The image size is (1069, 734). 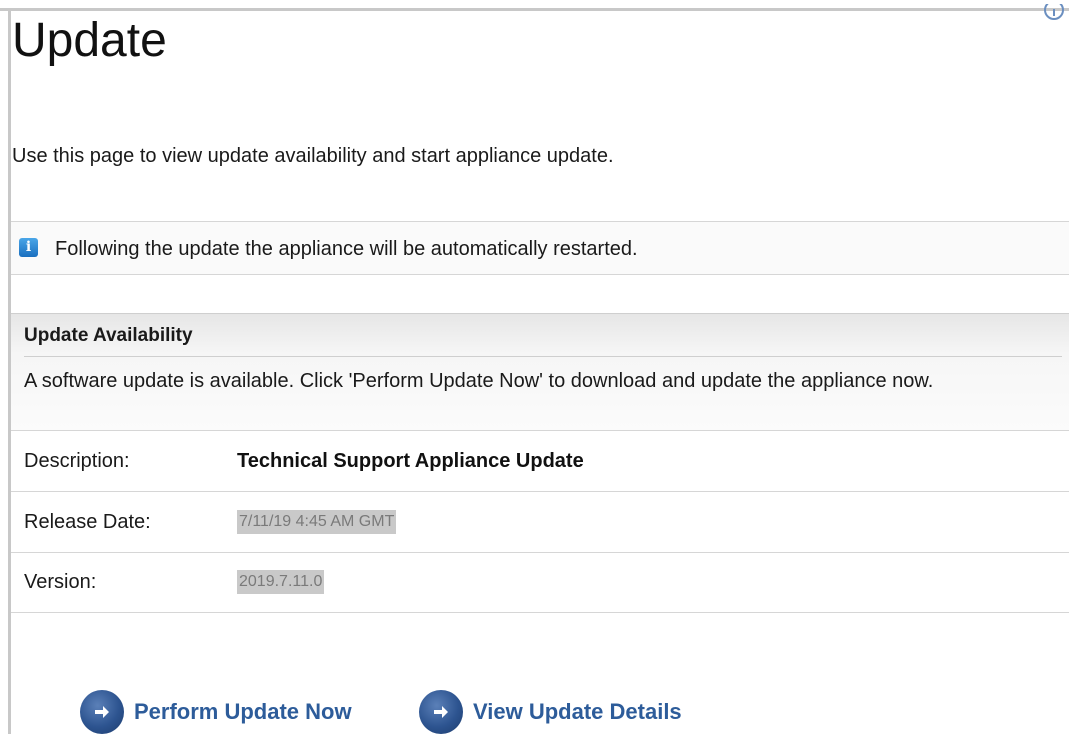 What do you see at coordinates (243, 711) in the screenshot?
I see `perform-update-now-label: Perform Update Now` at bounding box center [243, 711].